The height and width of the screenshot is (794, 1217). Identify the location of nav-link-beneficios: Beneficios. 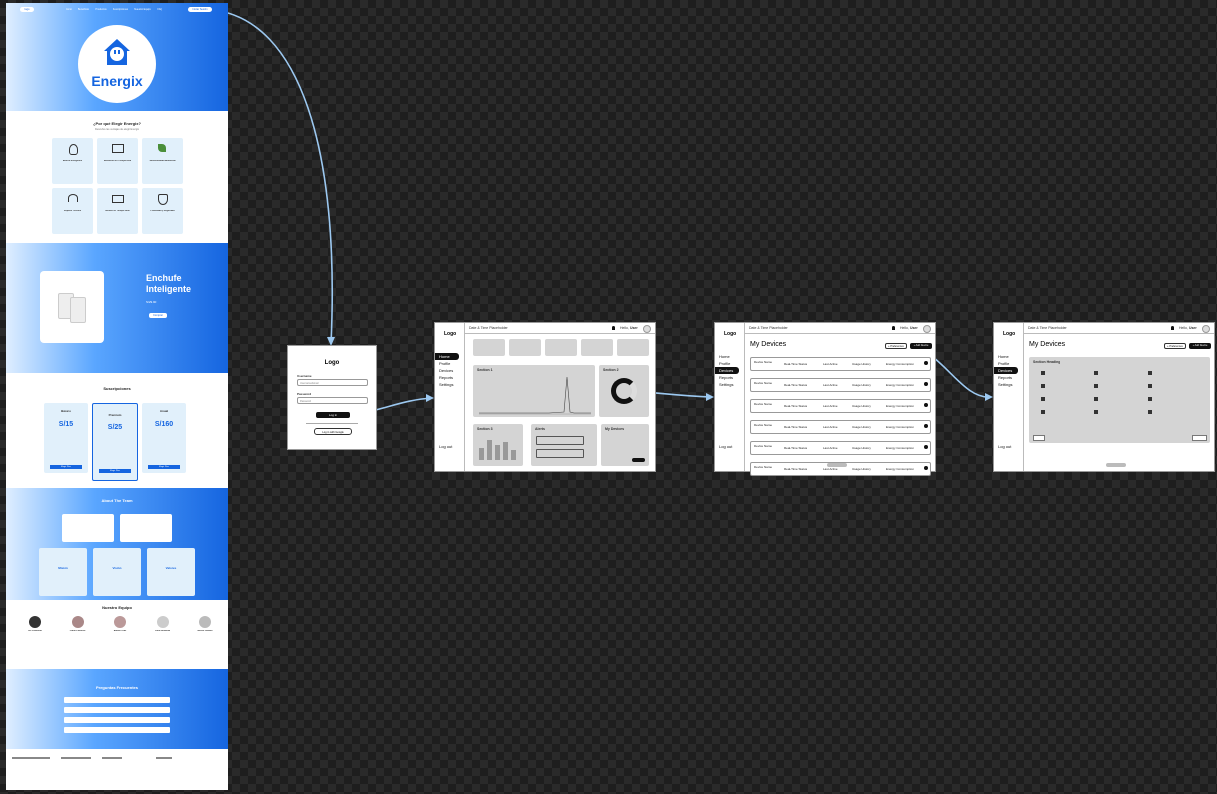
(84, 9).